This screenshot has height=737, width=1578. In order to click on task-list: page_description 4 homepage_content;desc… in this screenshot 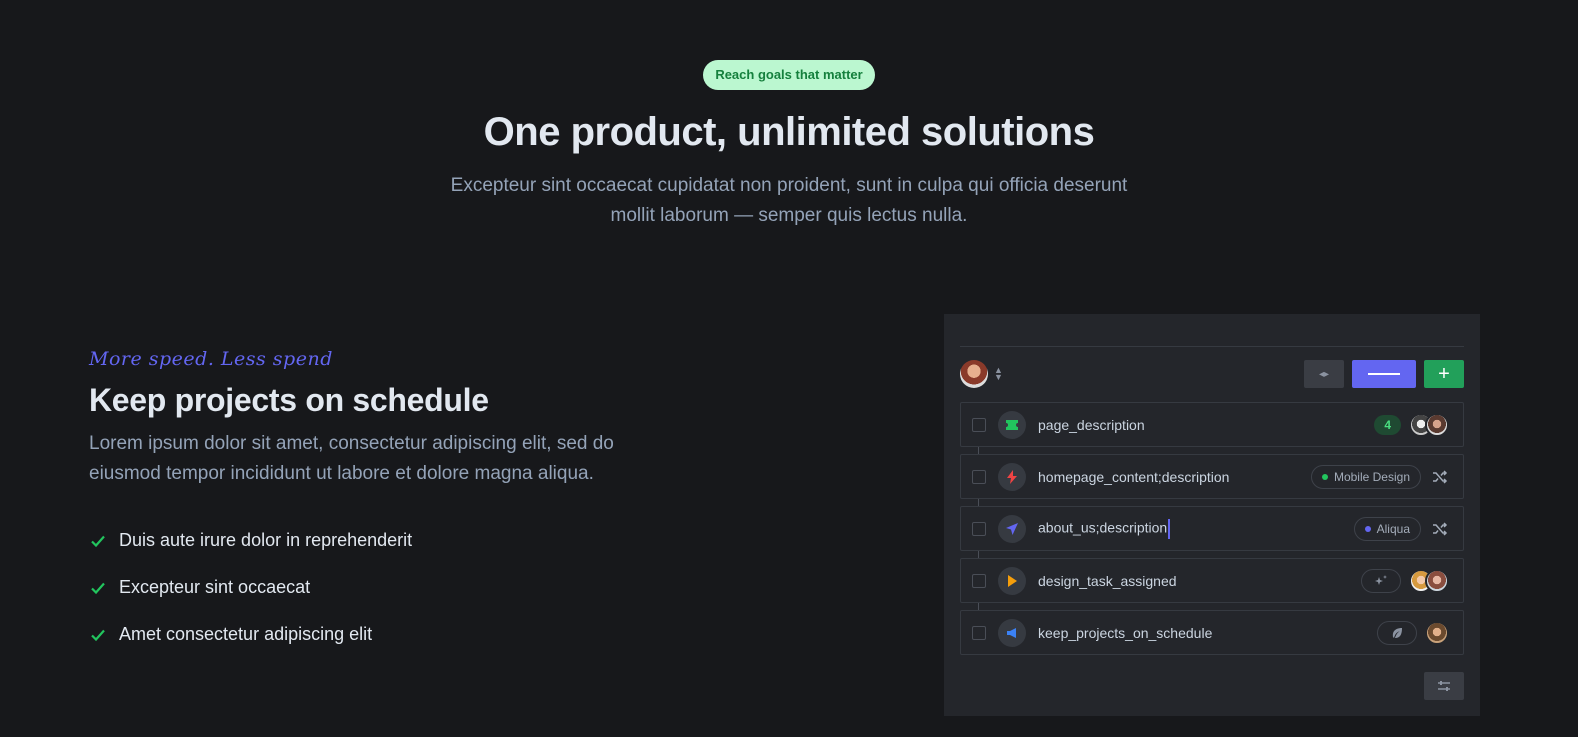, I will do `click(1212, 532)`.